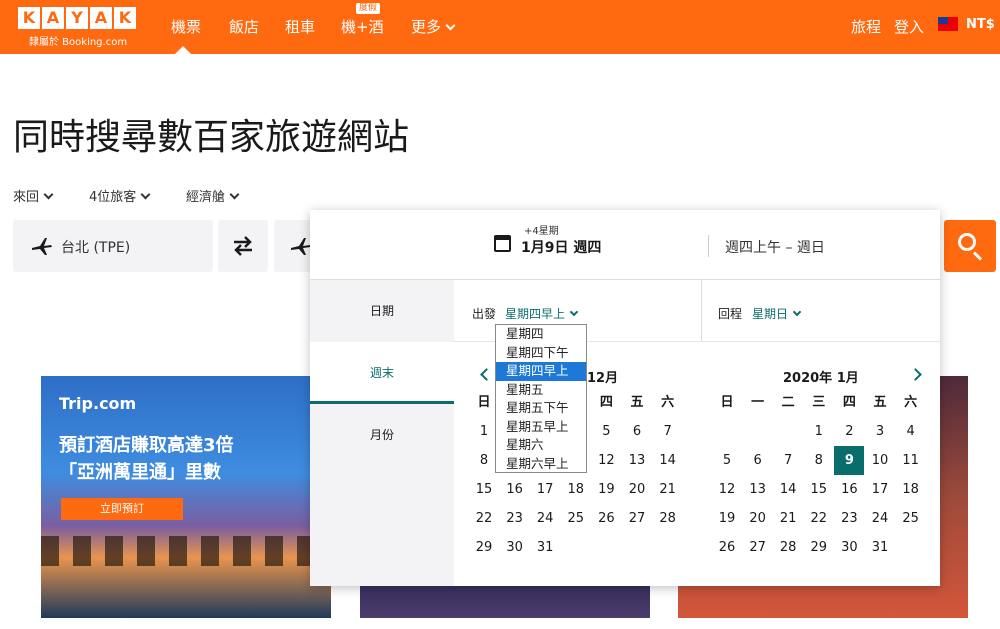 This screenshot has width=1000, height=629. Describe the element at coordinates (122, 509) in the screenshot. I see `promo-cta-button: 立即預訂` at that location.